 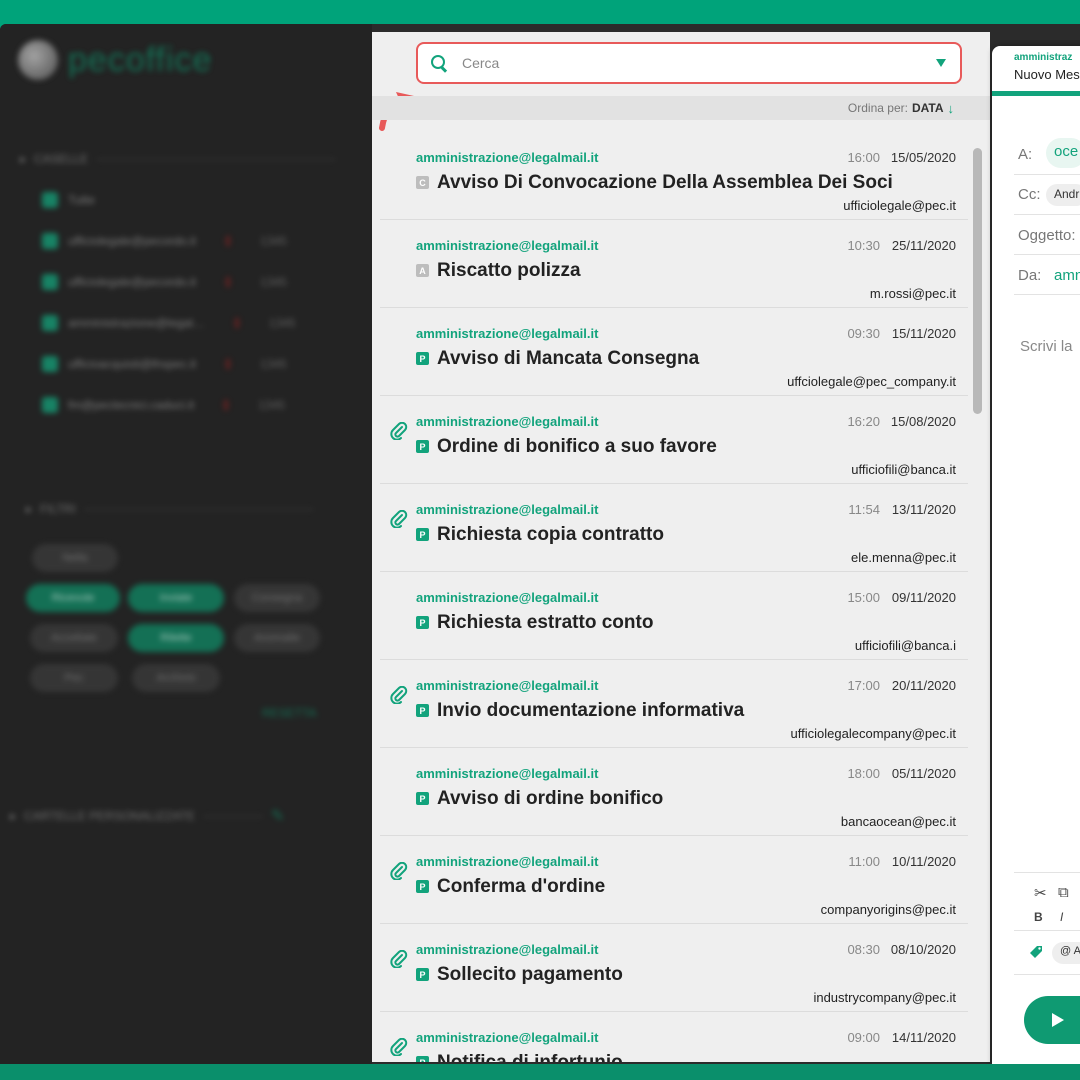 What do you see at coordinates (923, 773) in the screenshot?
I see `message-date: 05/11/2020` at bounding box center [923, 773].